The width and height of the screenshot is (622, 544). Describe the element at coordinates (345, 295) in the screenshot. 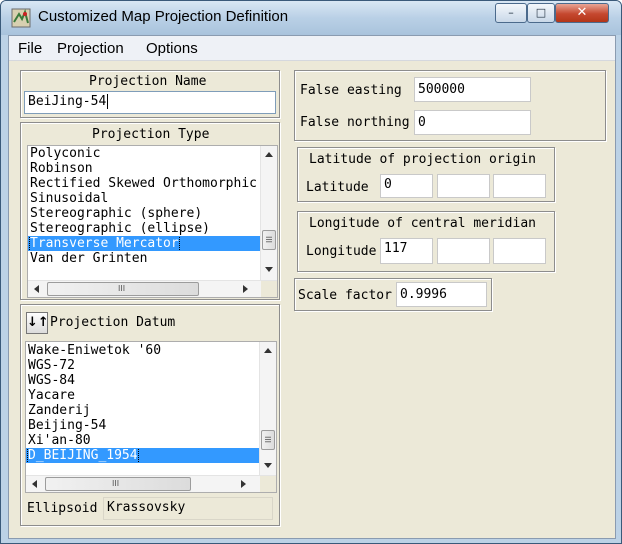

I see `scale-factor-label: Scale factor` at that location.